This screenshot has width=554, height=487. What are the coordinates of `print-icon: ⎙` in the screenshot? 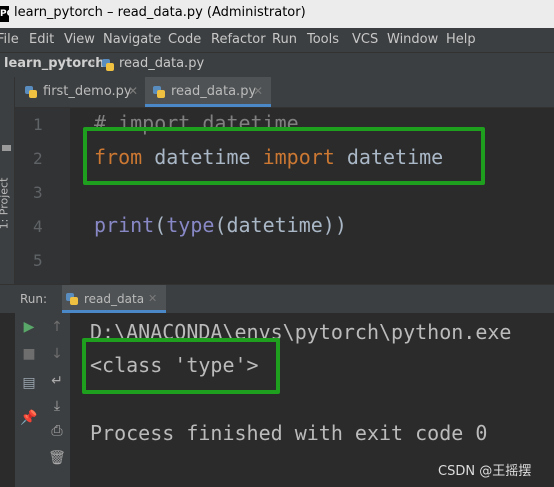 It's located at (57, 431).